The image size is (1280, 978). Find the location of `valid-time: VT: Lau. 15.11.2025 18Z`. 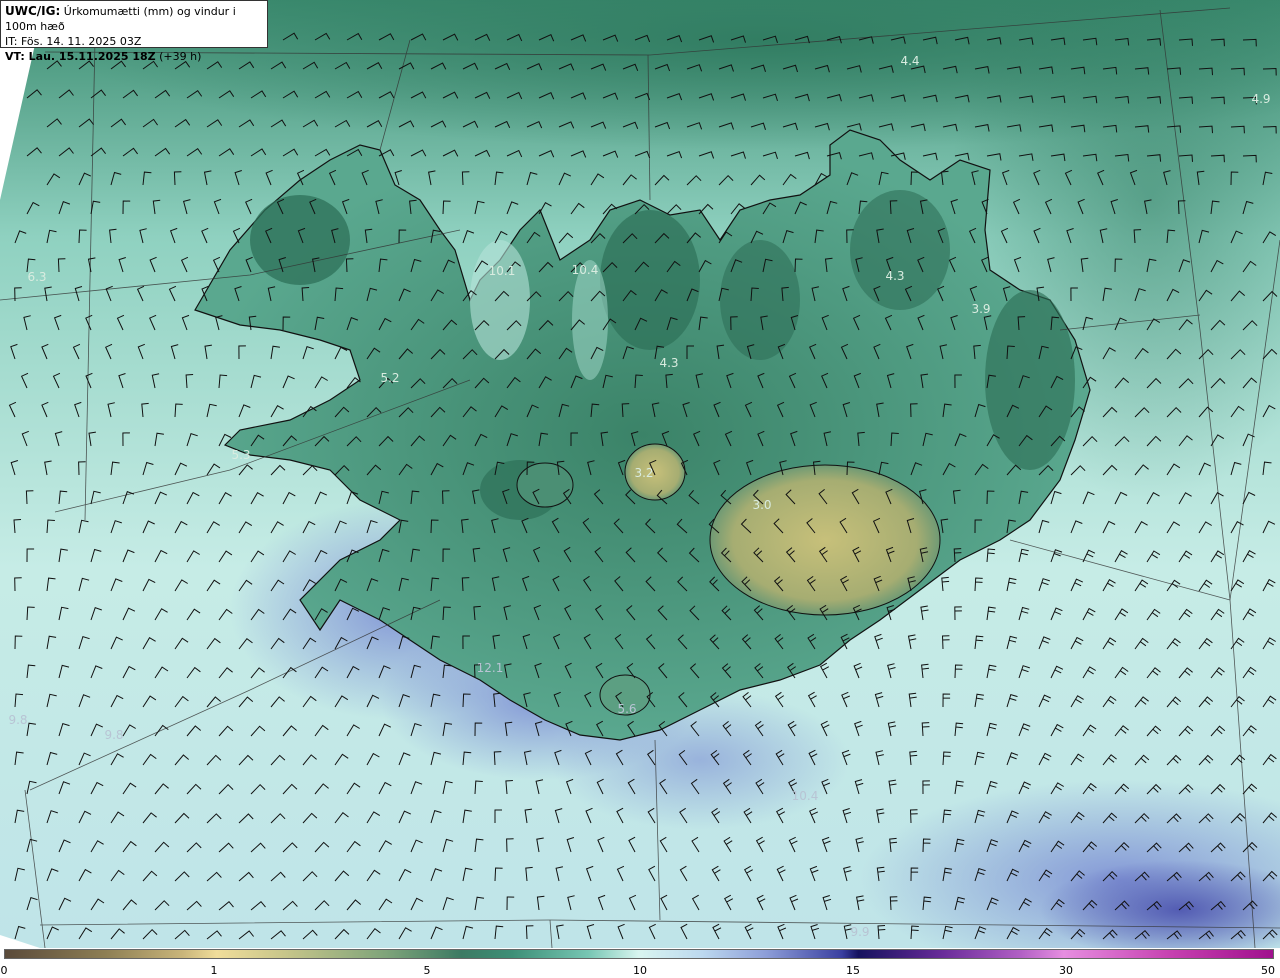

valid-time: VT: Lau. 15.11.2025 18Z is located at coordinates (80, 56).